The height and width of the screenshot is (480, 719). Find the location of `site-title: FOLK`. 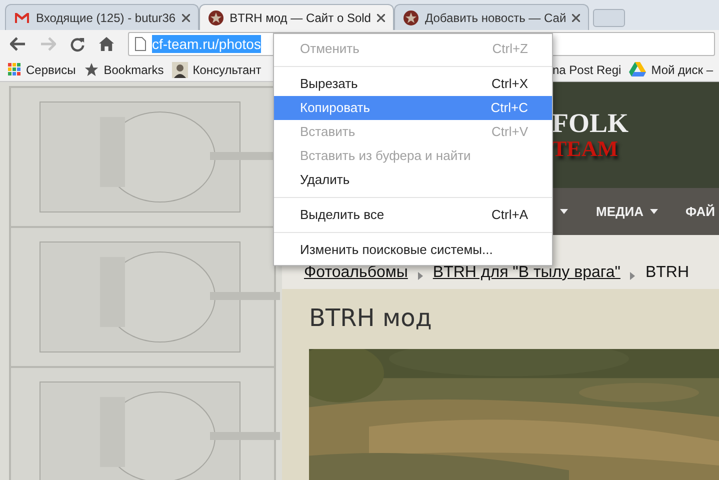

site-title: FOLK is located at coordinates (591, 123).